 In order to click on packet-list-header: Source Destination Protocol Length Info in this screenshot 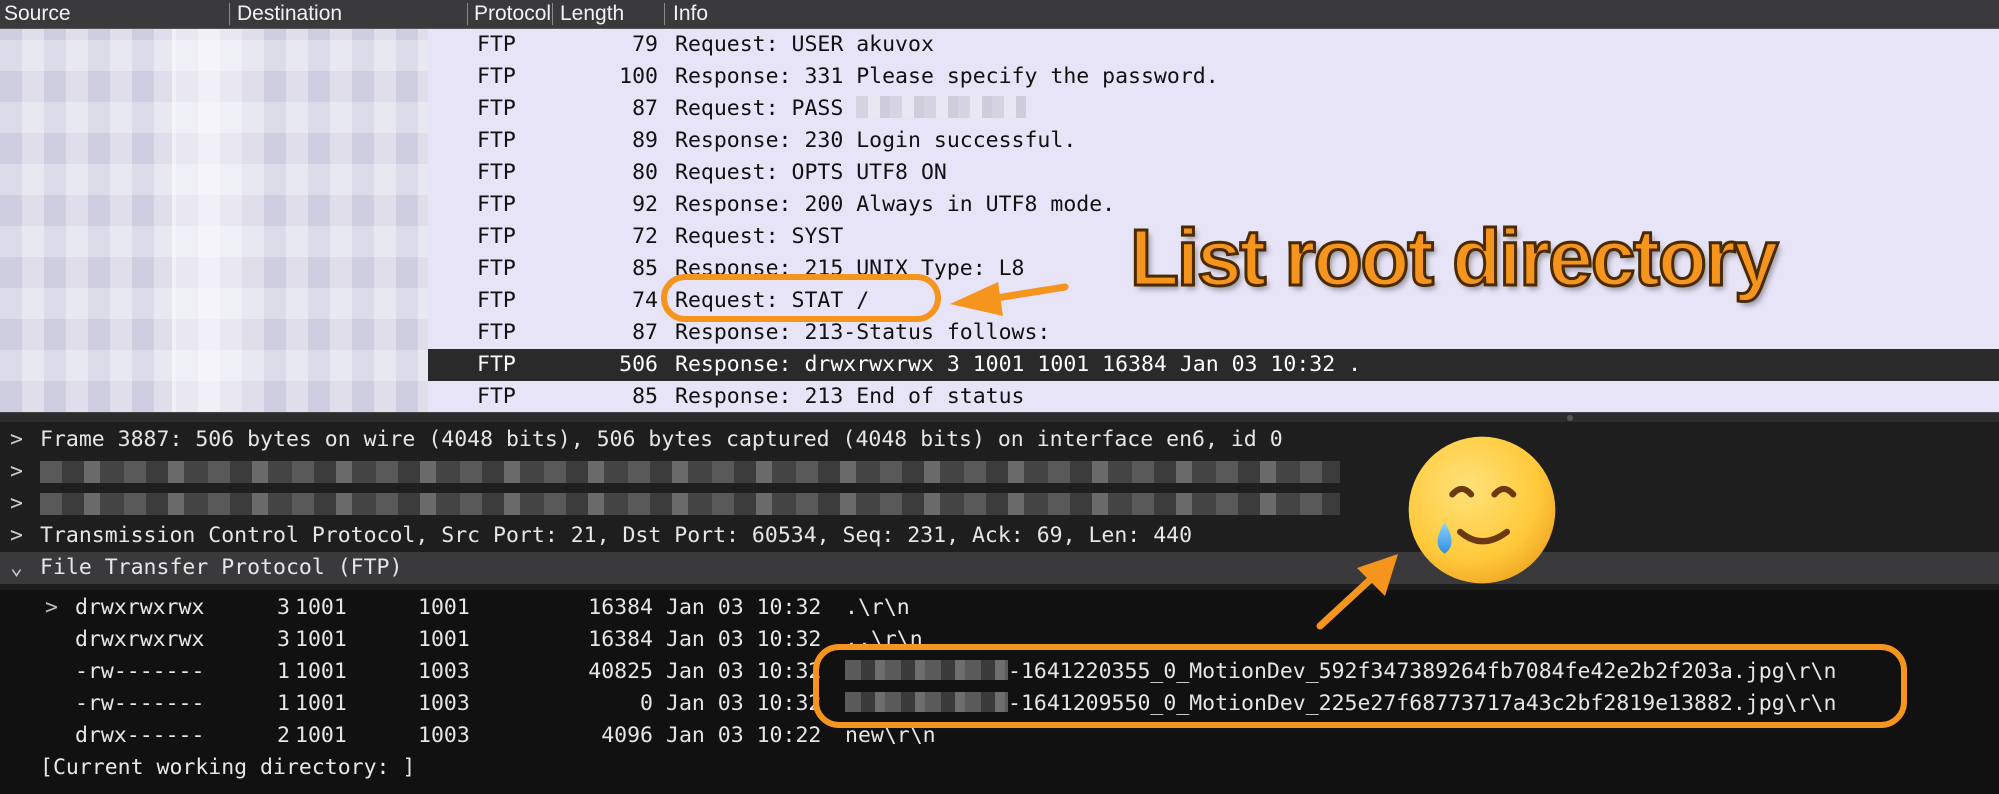, I will do `click(999, 14)`.